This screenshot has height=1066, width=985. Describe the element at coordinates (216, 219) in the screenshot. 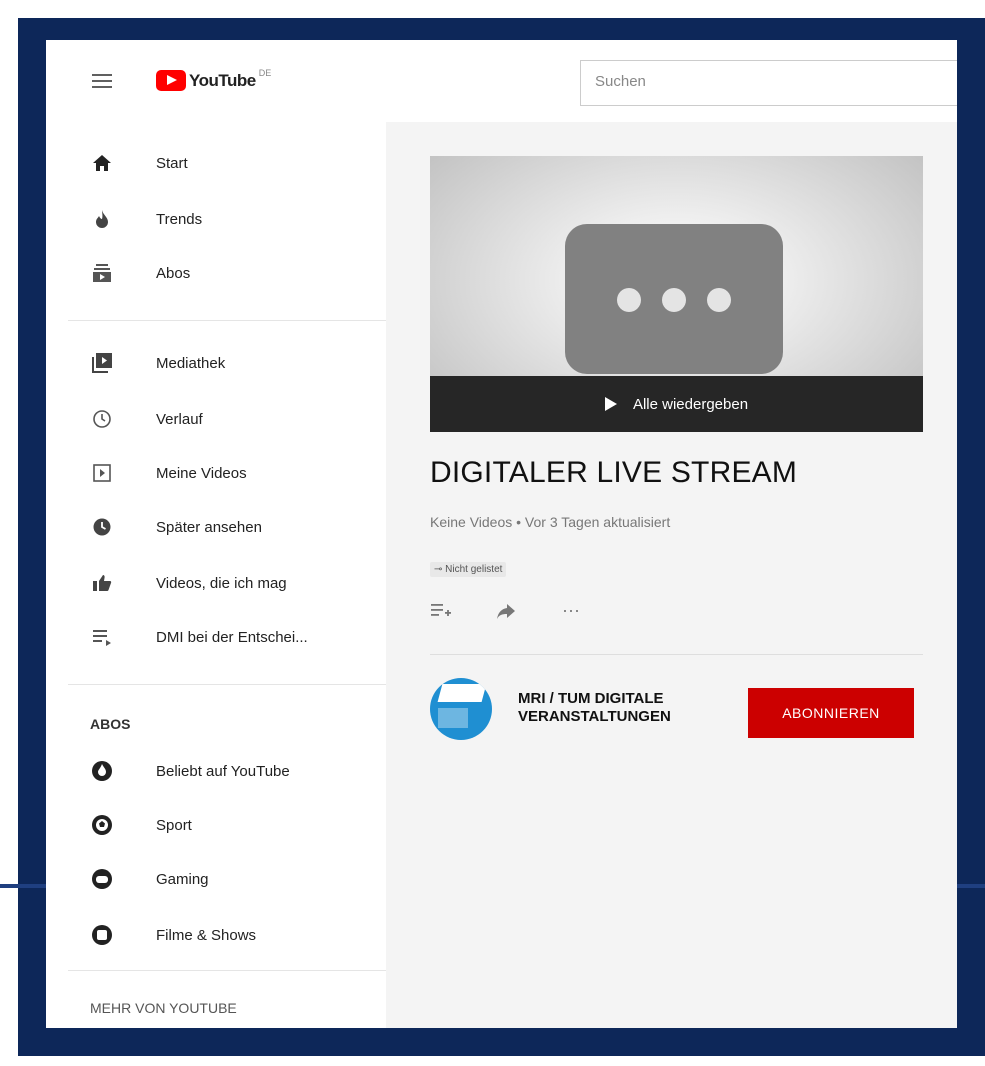

I see `sidebar-item-trends: Trends` at that location.